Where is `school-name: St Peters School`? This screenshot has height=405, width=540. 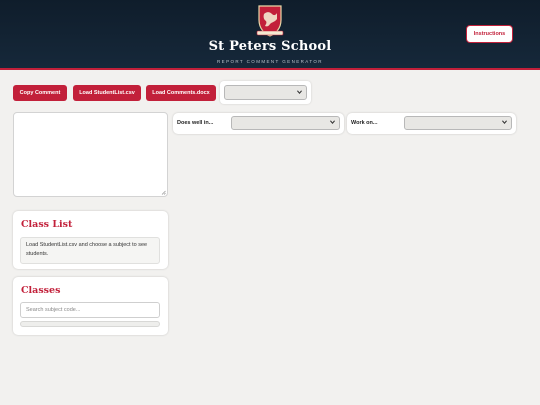
school-name: St Peters School is located at coordinates (270, 46).